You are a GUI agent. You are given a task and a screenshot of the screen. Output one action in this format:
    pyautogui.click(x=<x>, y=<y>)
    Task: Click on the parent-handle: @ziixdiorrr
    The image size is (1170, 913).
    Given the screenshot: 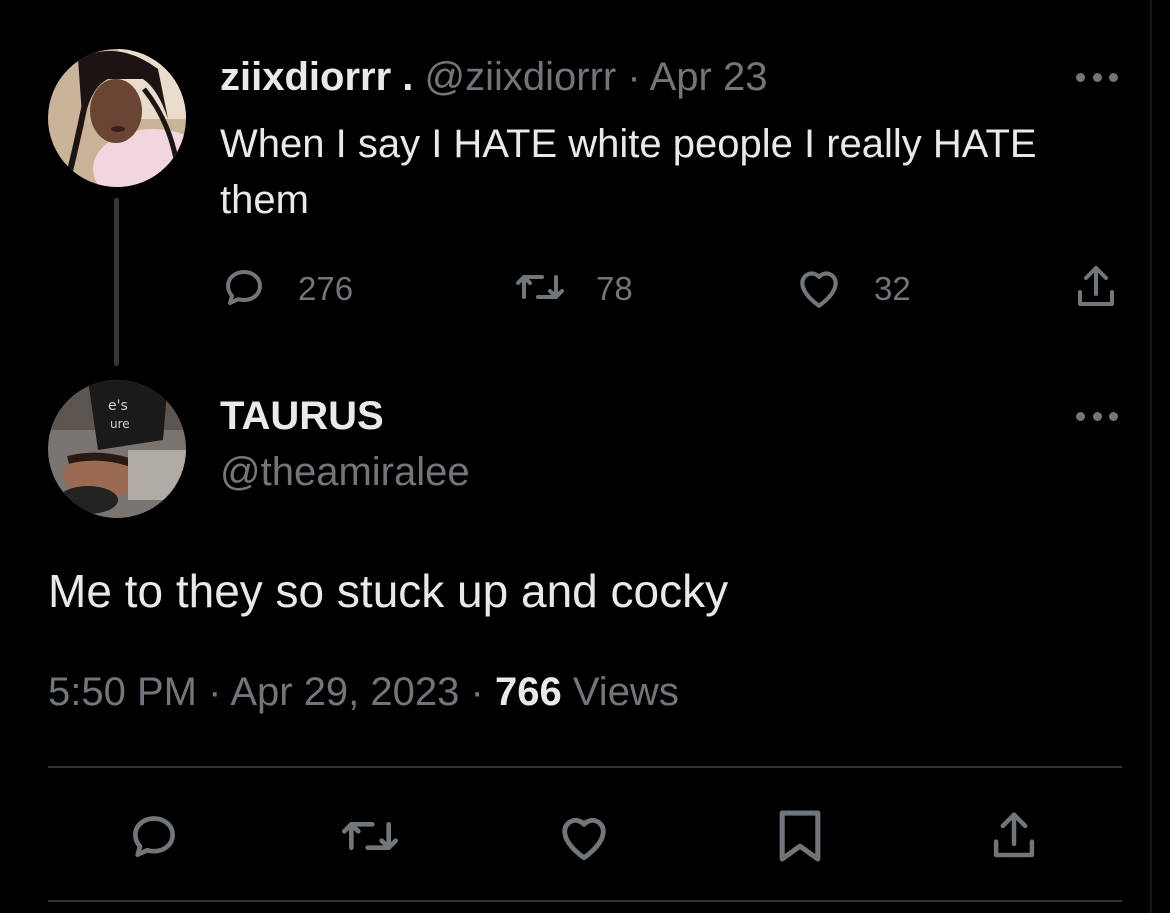 What is the action you would take?
    pyautogui.click(x=521, y=77)
    